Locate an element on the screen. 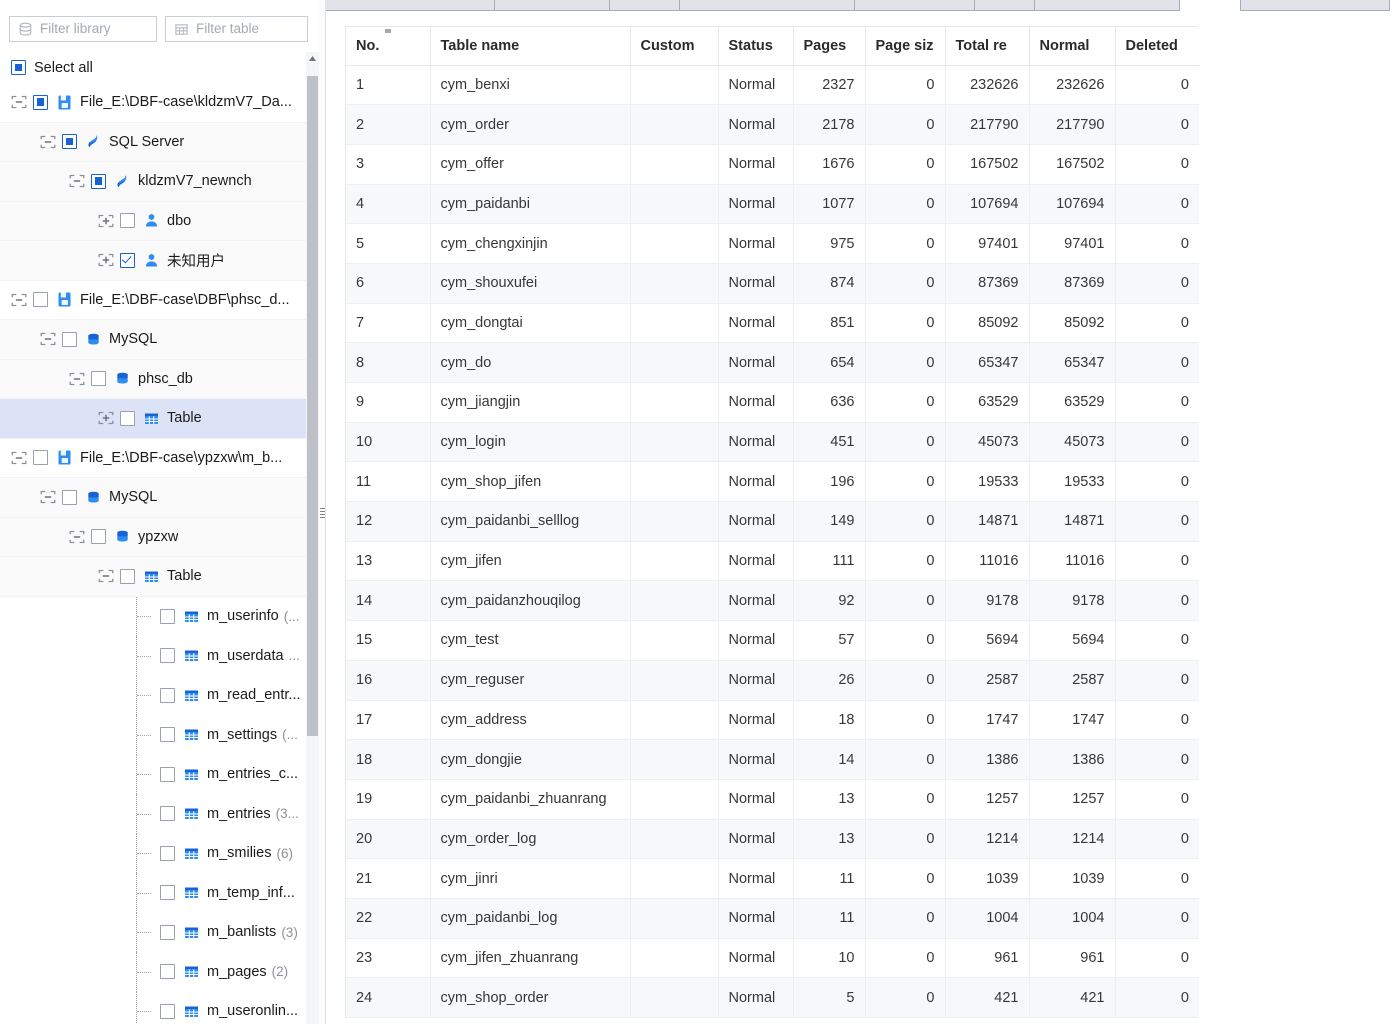  table-leaf-item: m_pages (2) is located at coordinates (160, 972).